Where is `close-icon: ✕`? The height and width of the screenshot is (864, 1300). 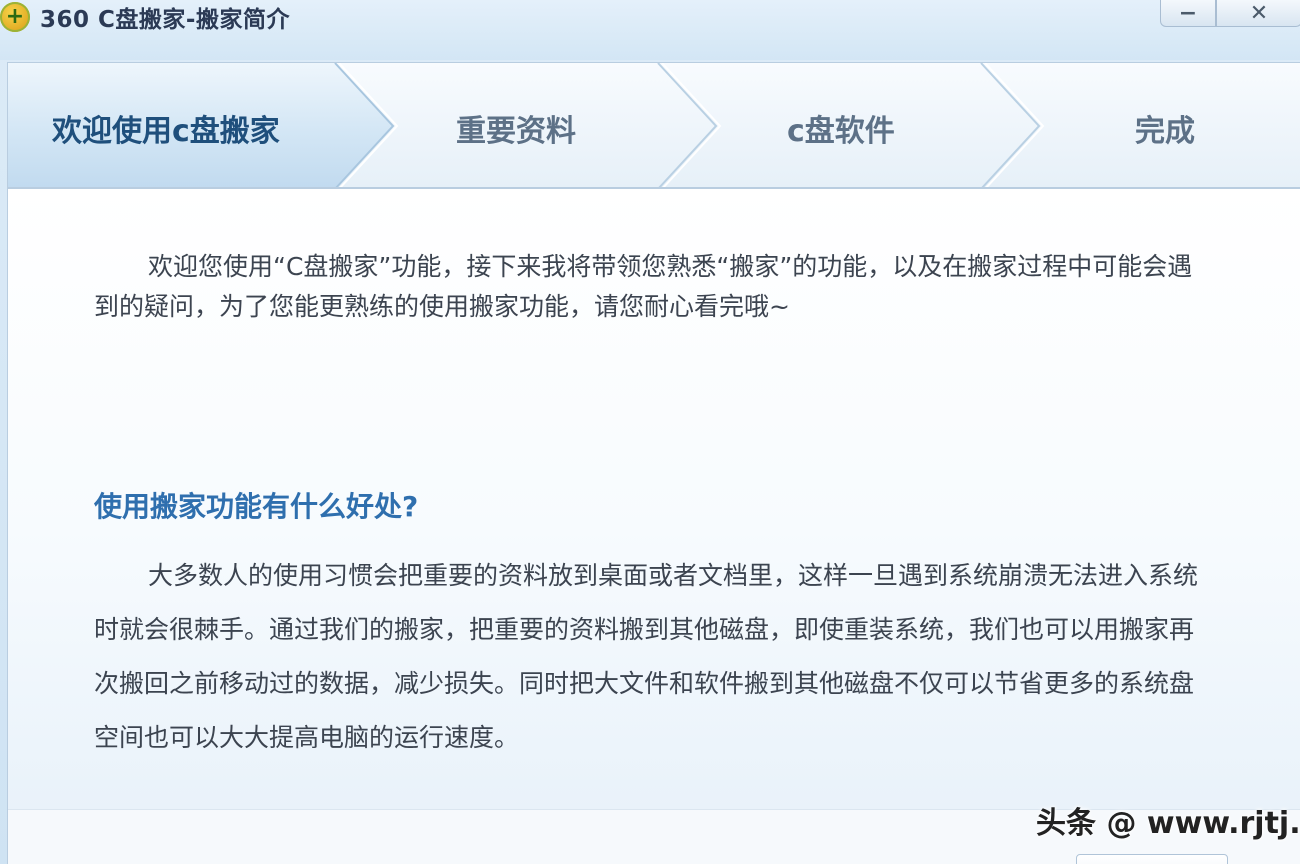
close-icon: ✕ is located at coordinates (1259, 13).